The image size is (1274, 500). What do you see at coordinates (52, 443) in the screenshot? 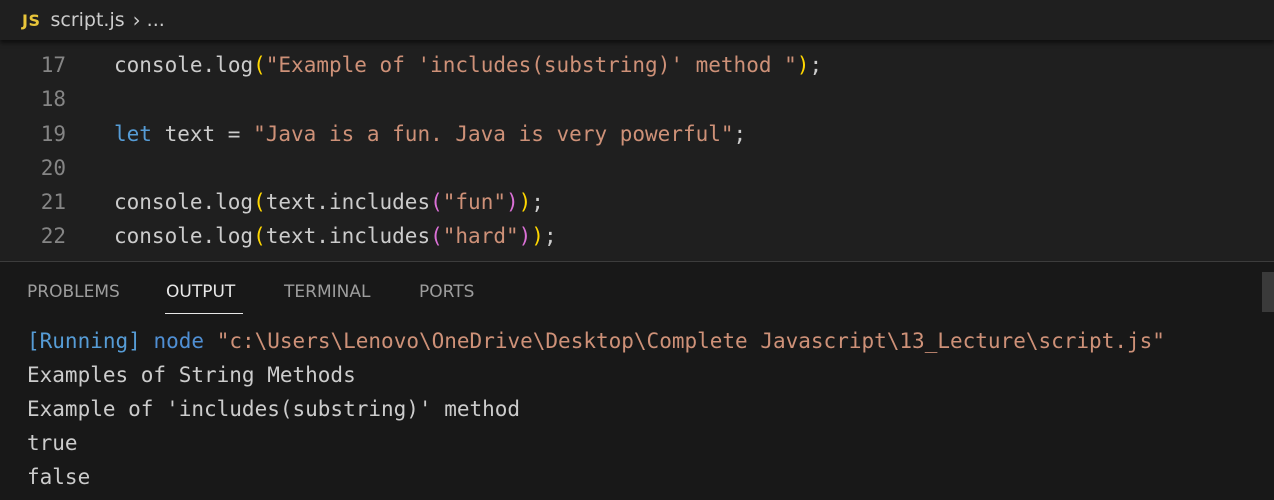
I see `output-line: true` at bounding box center [52, 443].